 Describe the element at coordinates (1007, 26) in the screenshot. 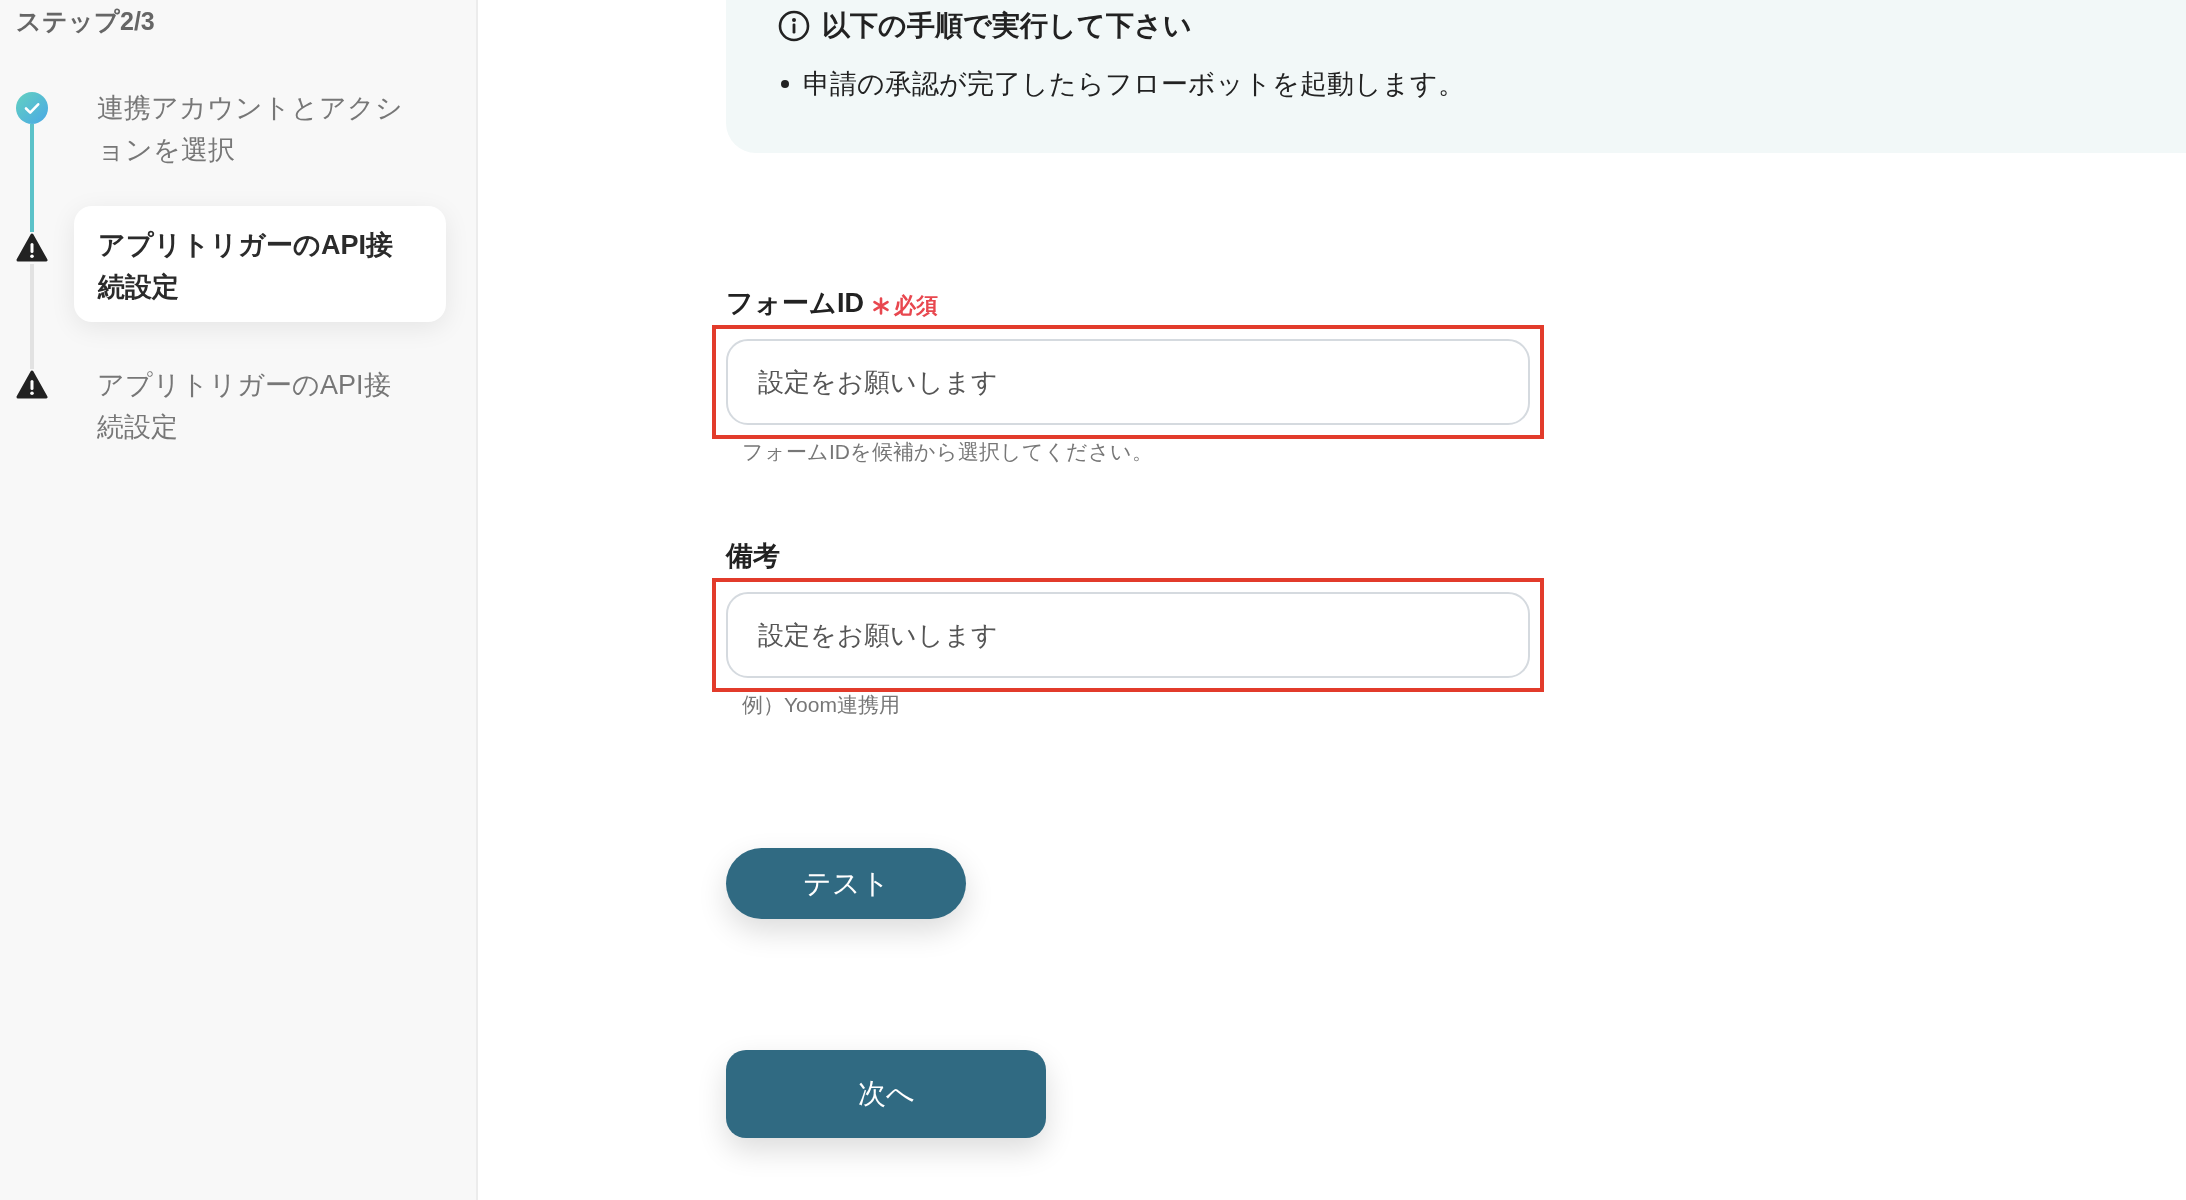

I see `notice-title: 以下の手順で実行して下さい` at that location.